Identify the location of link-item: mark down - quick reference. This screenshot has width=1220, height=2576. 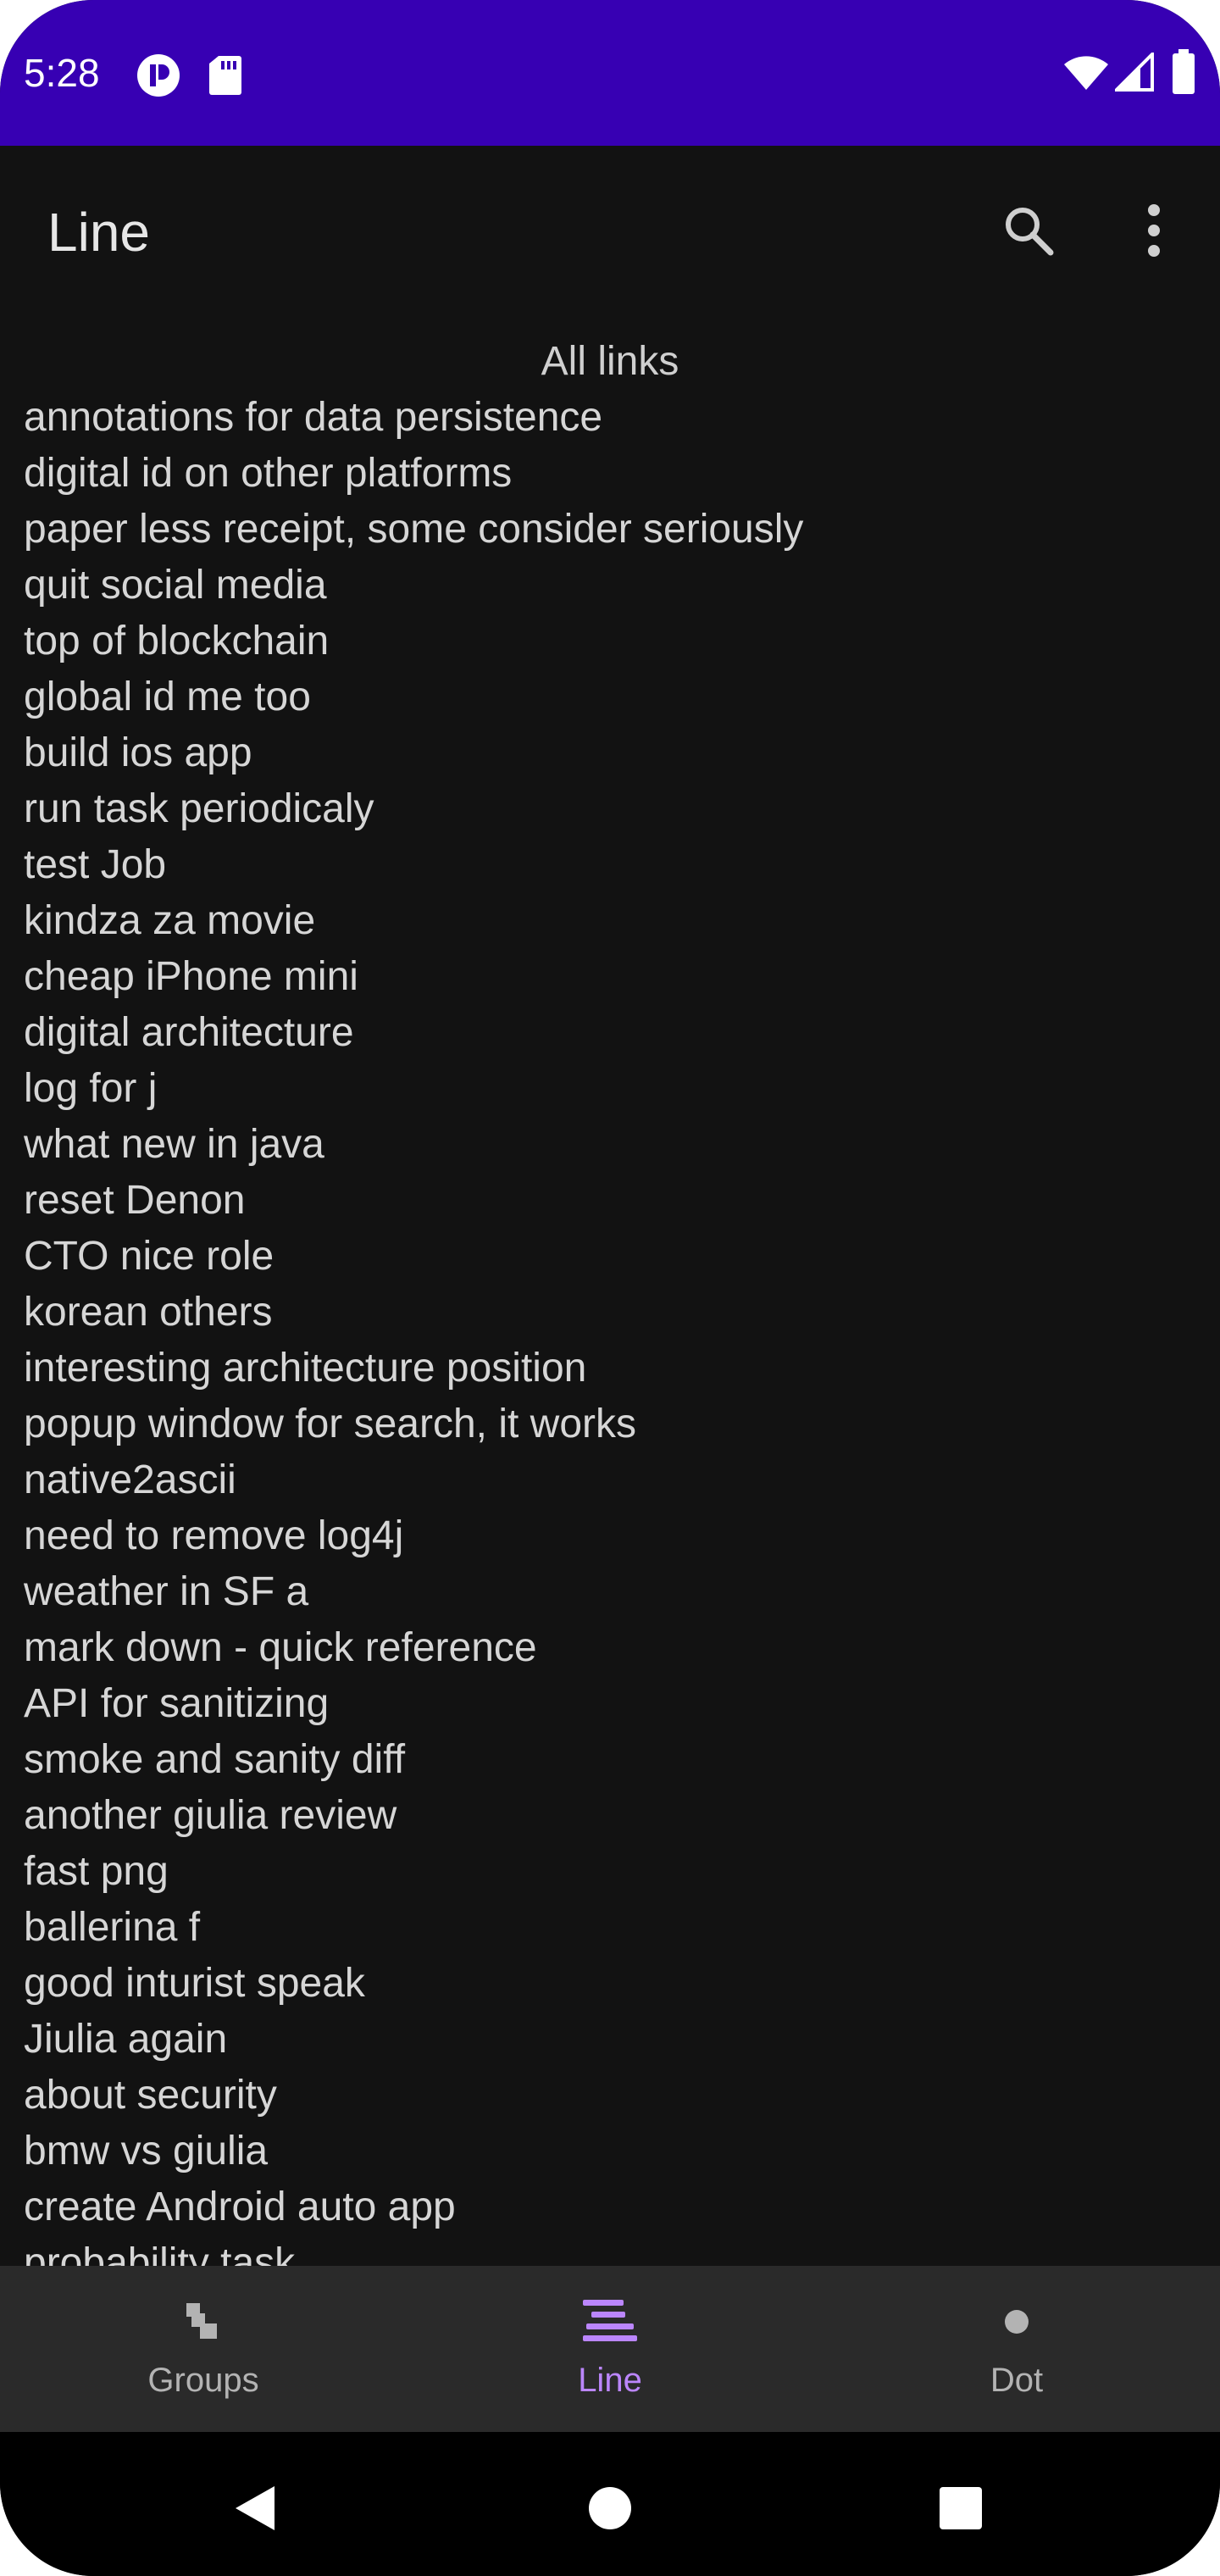
(413, 1648).